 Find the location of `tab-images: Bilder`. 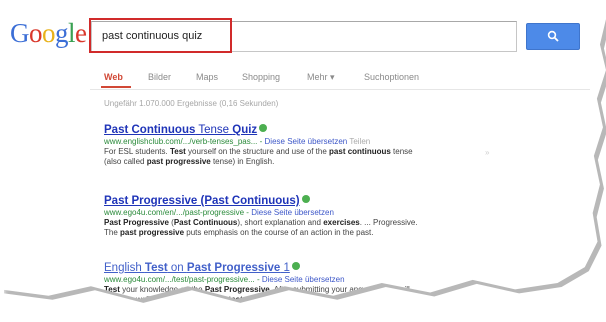

tab-images: Bilder is located at coordinates (159, 77).